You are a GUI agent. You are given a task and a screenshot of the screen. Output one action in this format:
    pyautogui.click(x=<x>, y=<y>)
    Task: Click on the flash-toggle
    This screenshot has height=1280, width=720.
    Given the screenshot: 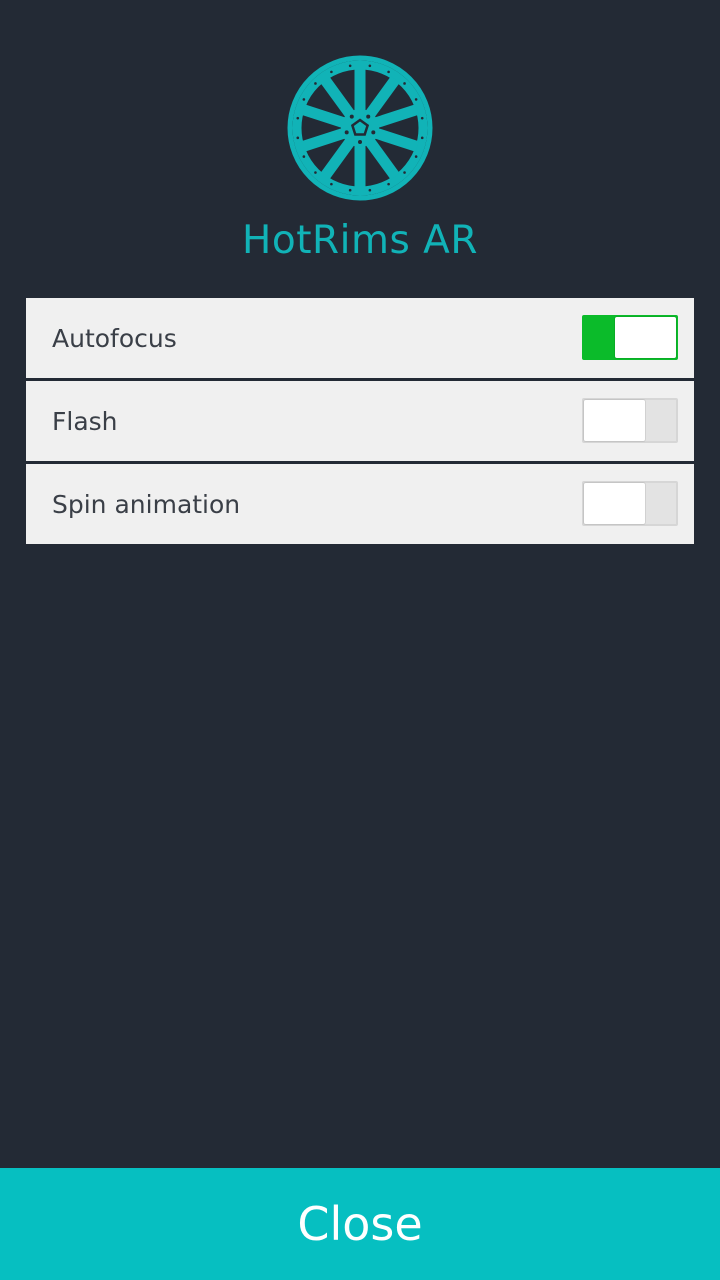 What is the action you would take?
    pyautogui.click(x=630, y=420)
    